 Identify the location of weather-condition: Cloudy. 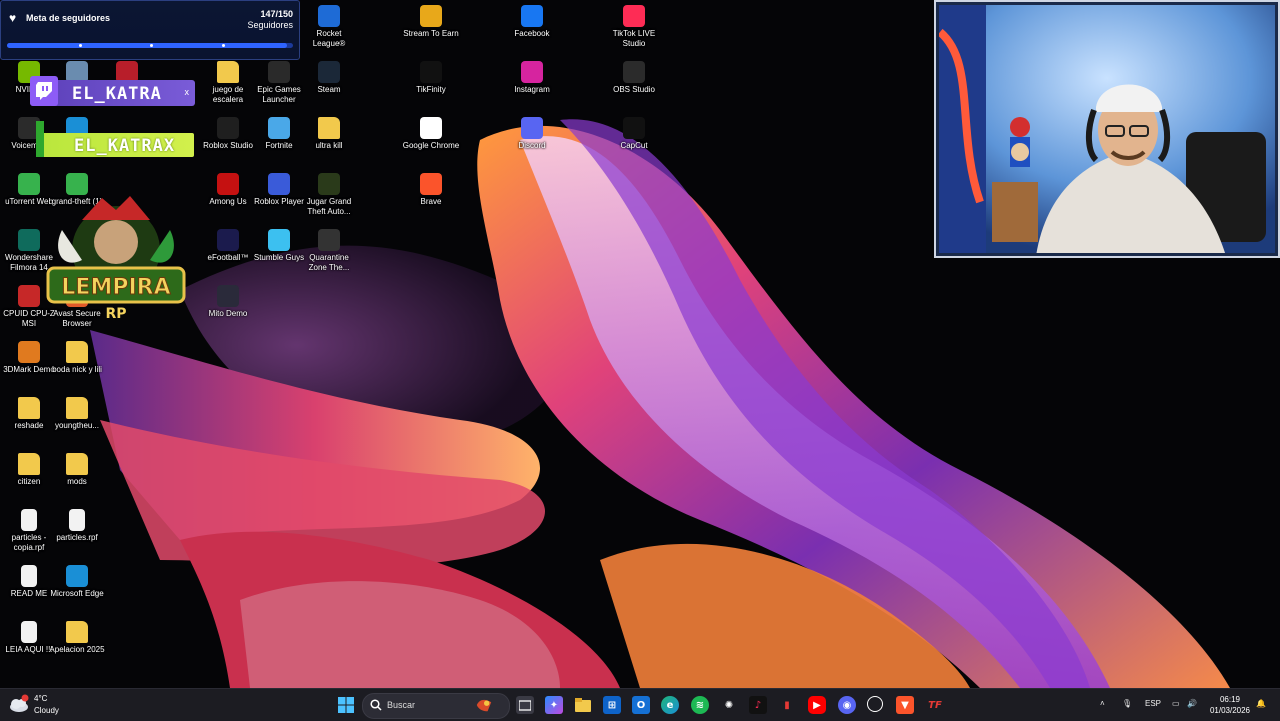
(46, 710).